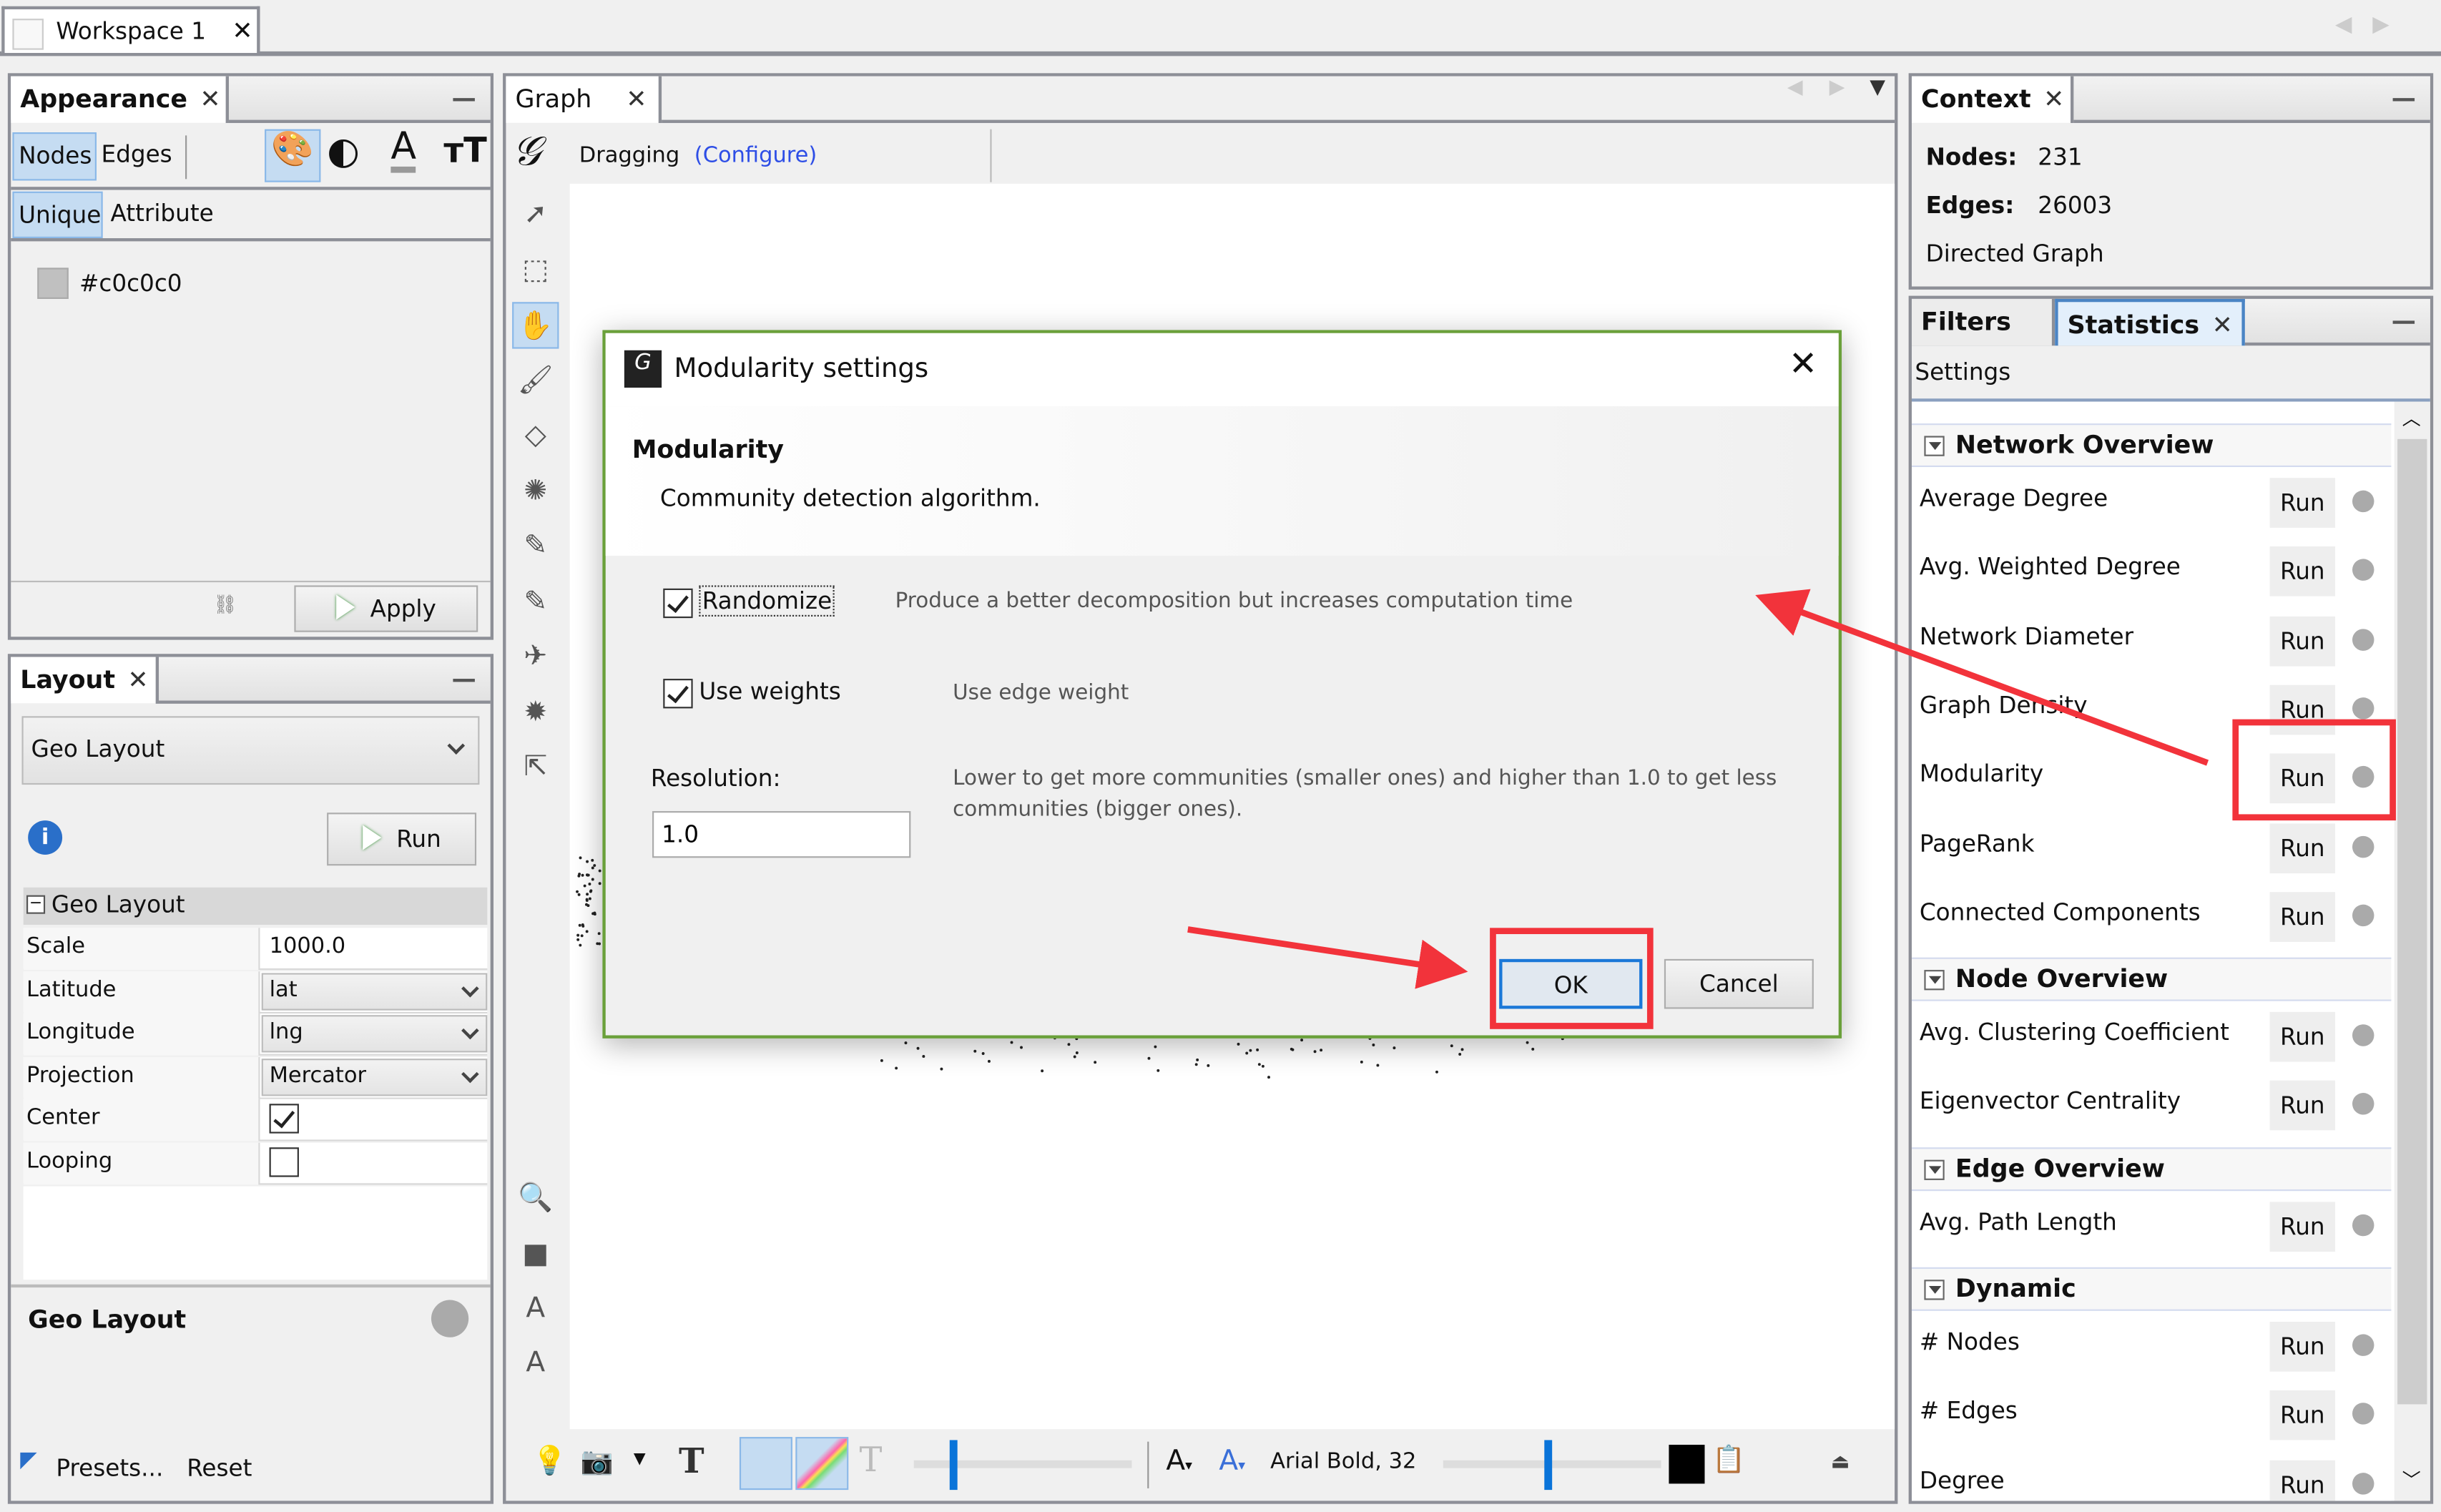 This screenshot has width=2441, height=1512. What do you see at coordinates (1327, 957) in the screenshot?
I see `arrow-to-ok` at bounding box center [1327, 957].